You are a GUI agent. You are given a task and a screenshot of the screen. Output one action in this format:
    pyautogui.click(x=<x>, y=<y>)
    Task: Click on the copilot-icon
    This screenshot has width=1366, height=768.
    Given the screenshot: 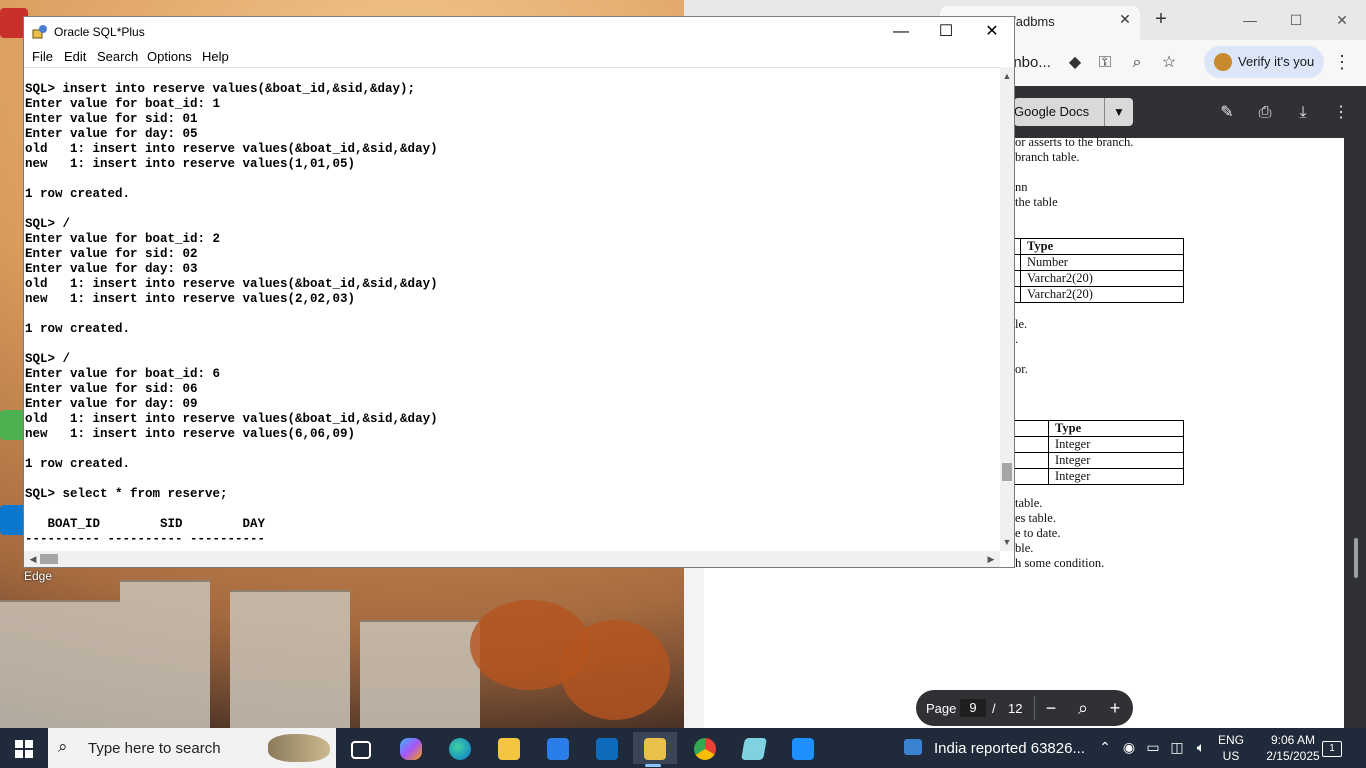 What is the action you would take?
    pyautogui.click(x=411, y=749)
    